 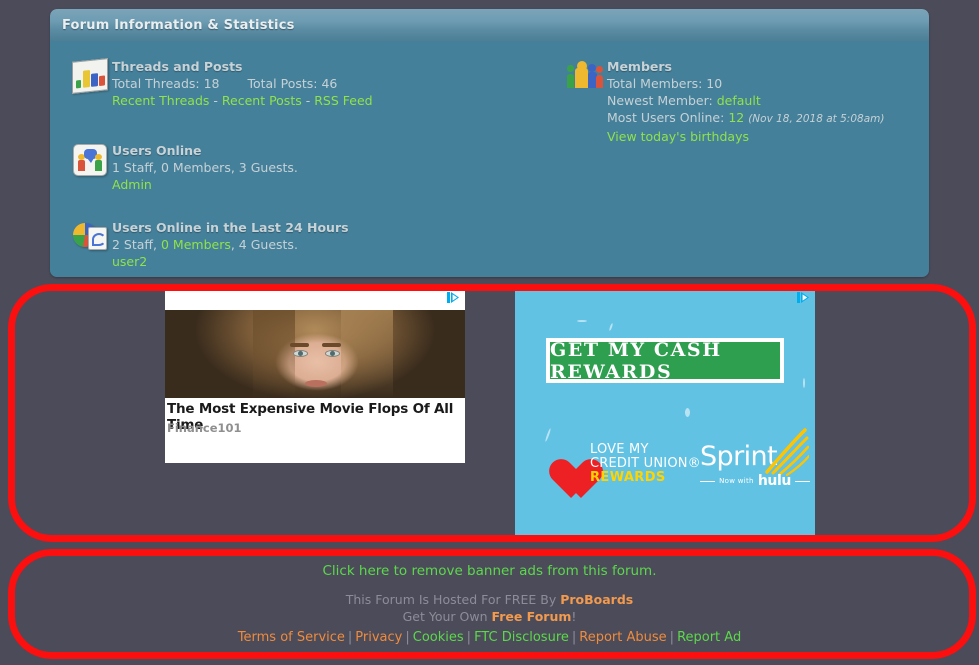 I want to click on threads-posts-links: Recent Threads - Recent Posts - RSS Feed, so click(x=335, y=100).